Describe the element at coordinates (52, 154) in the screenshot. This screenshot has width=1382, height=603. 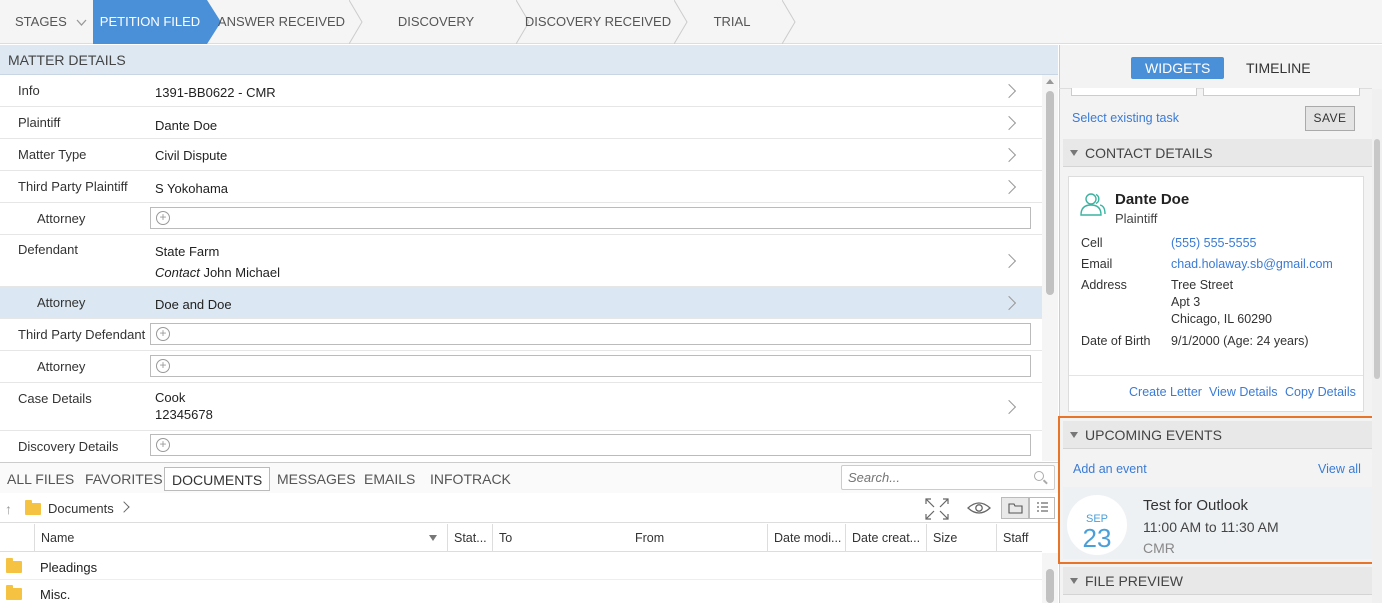
I see `row-label: Matter Type` at that location.